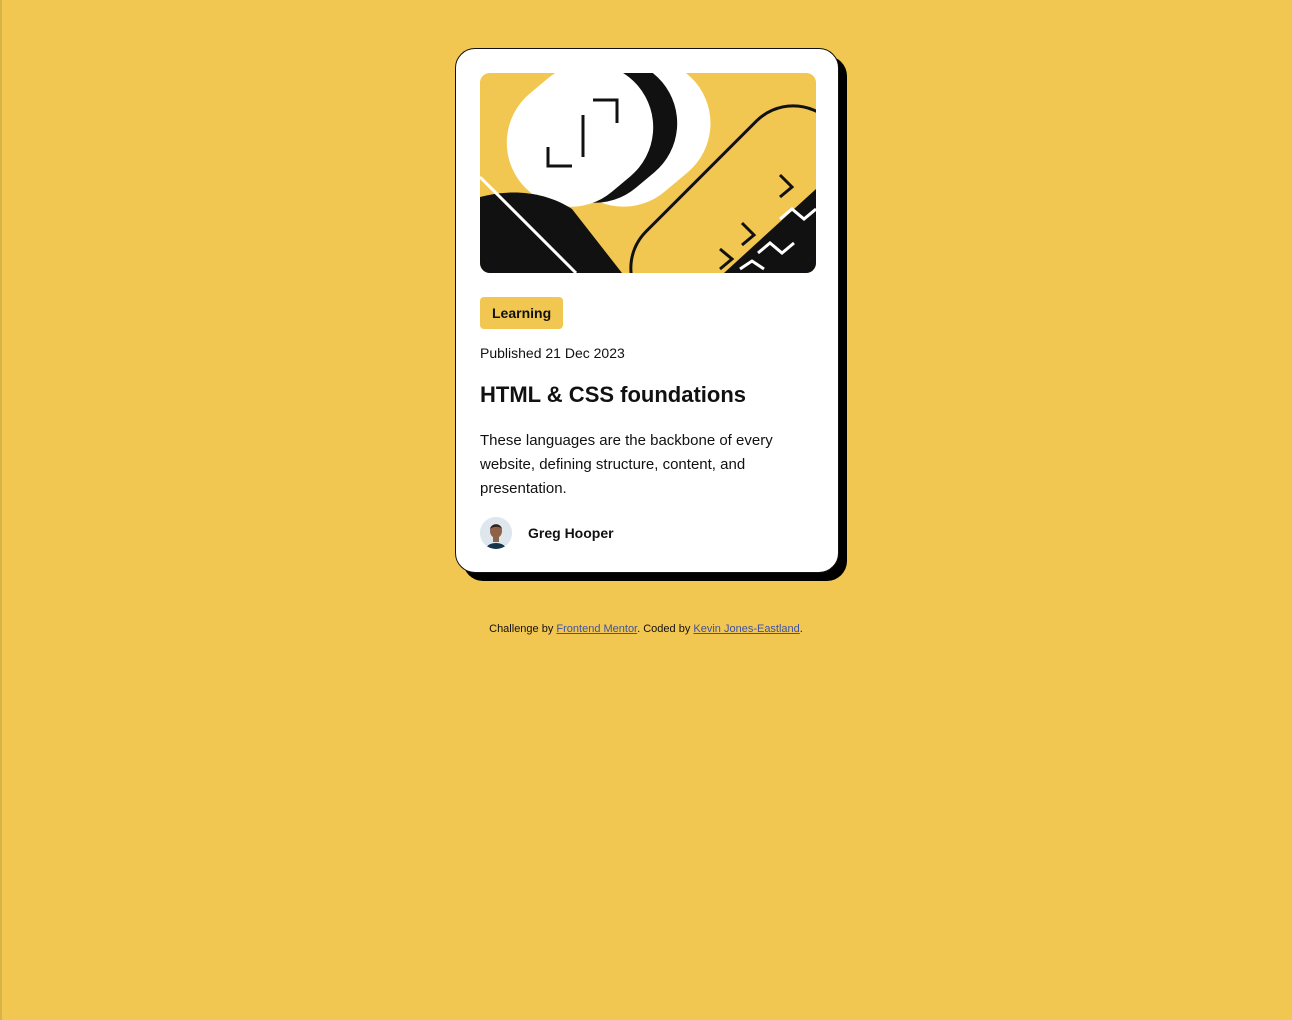 The image size is (1292, 1020). Describe the element at coordinates (613, 395) in the screenshot. I see `card-title: HTML & CSS foundations` at that location.